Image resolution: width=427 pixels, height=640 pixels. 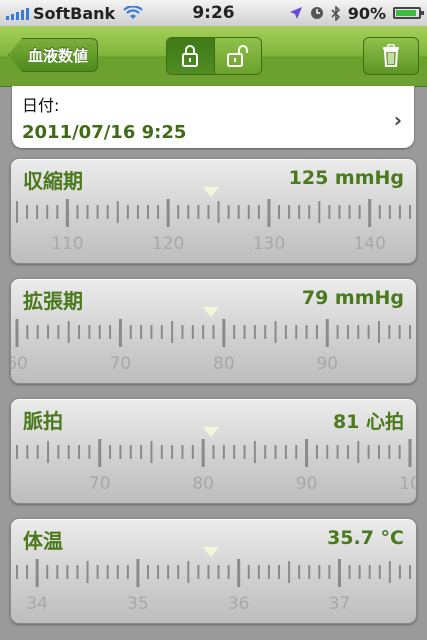 What do you see at coordinates (168, 244) in the screenshot?
I see `ruler-label: 120` at bounding box center [168, 244].